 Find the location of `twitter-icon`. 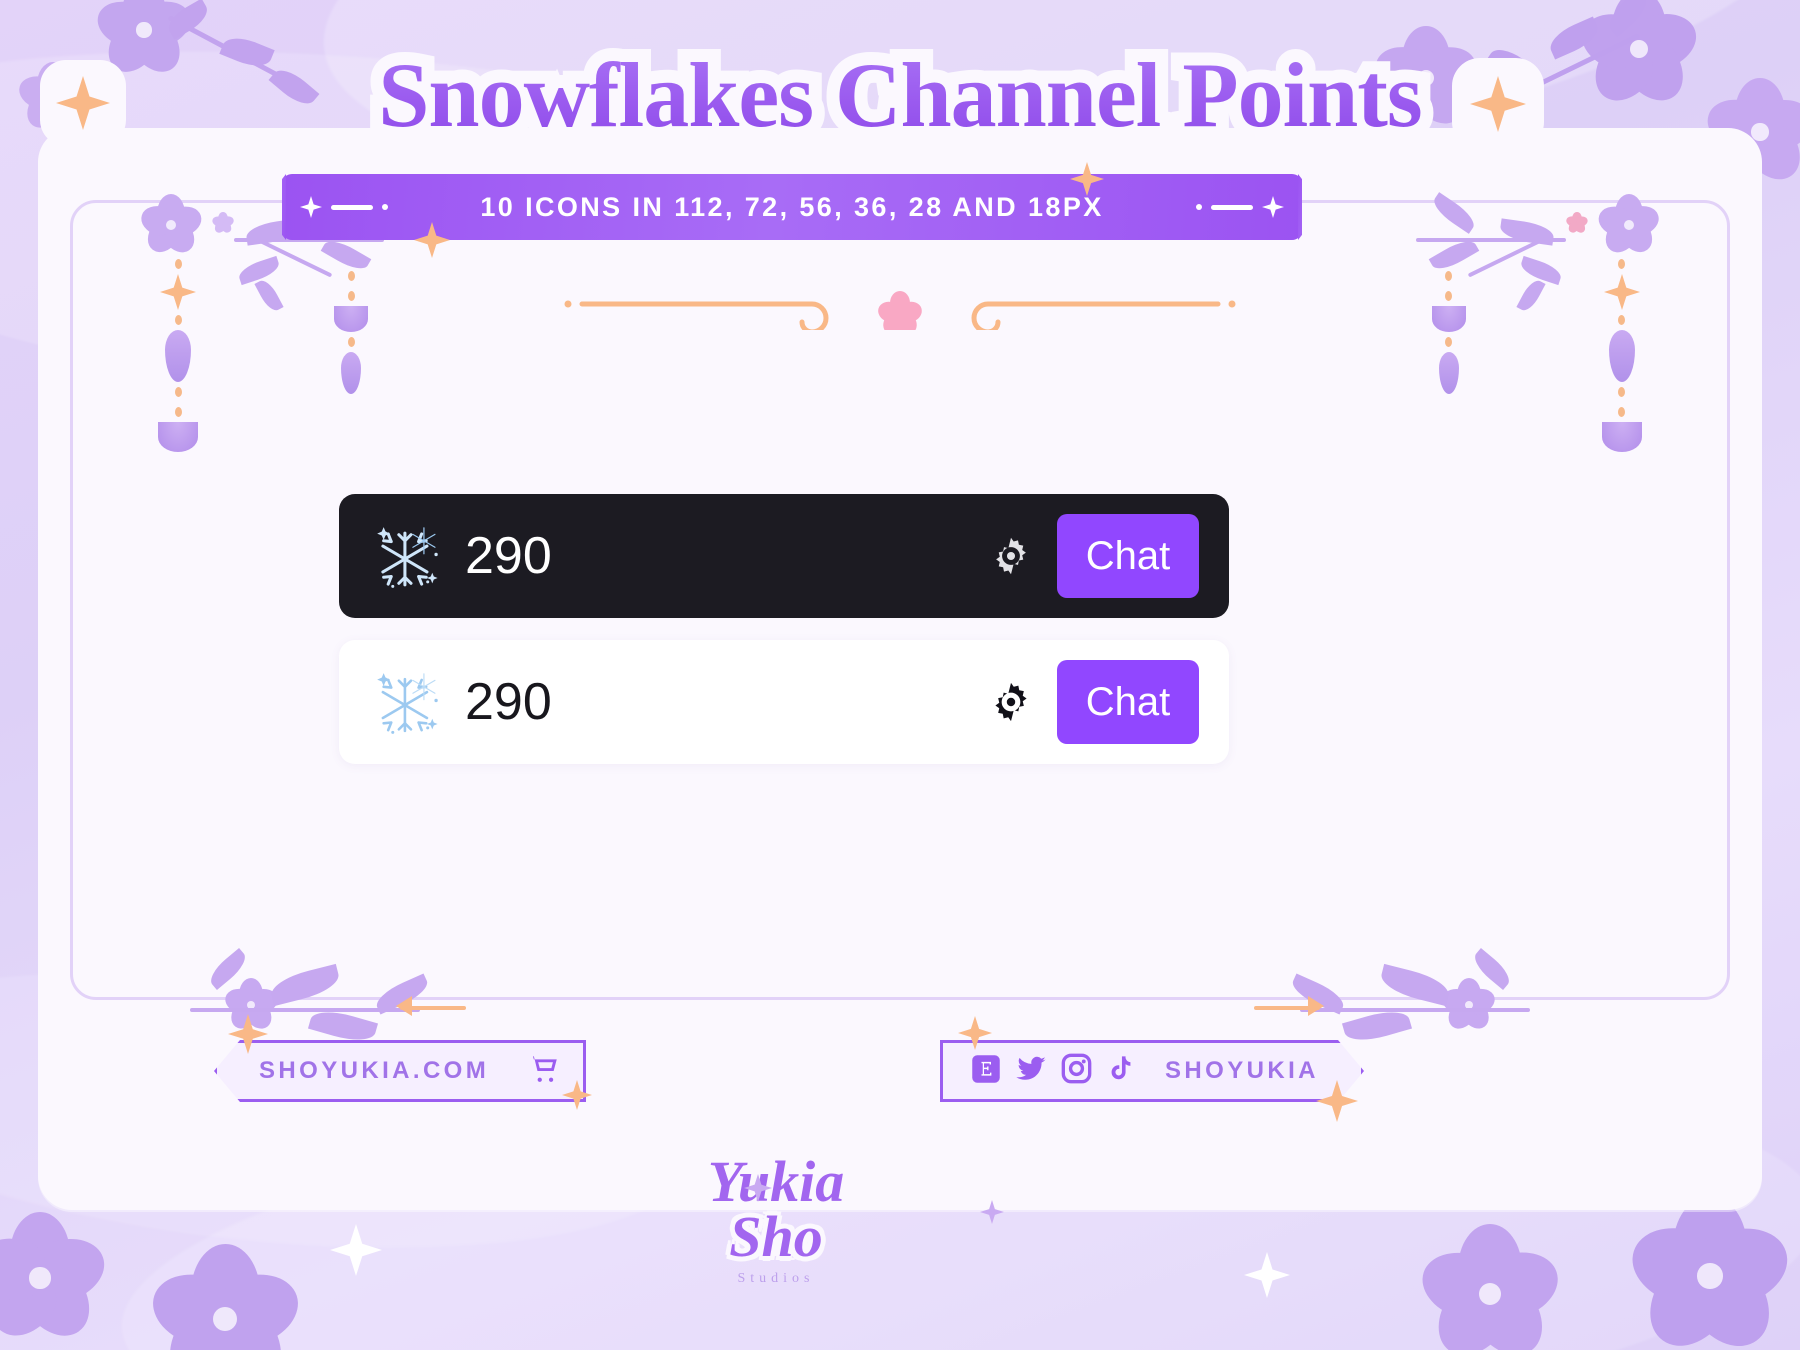

twitter-icon is located at coordinates (1031, 1071).